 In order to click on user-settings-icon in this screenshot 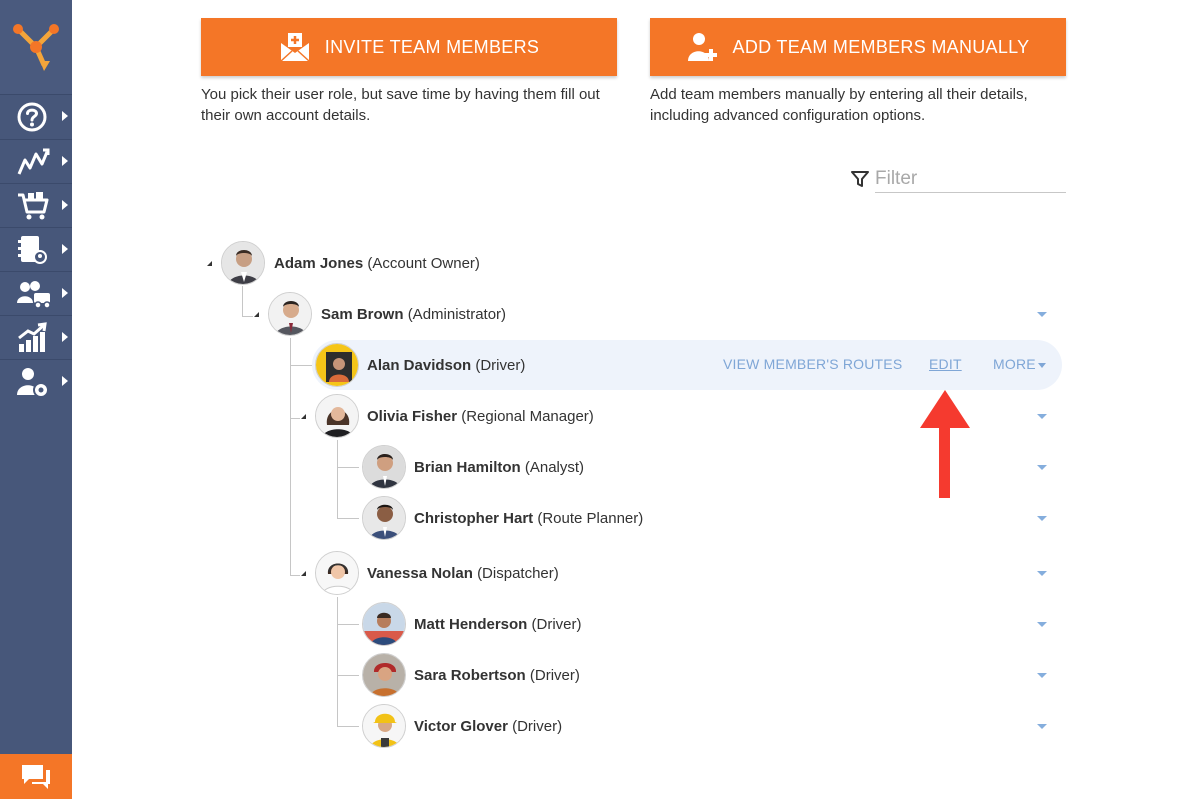, I will do `click(33, 382)`.